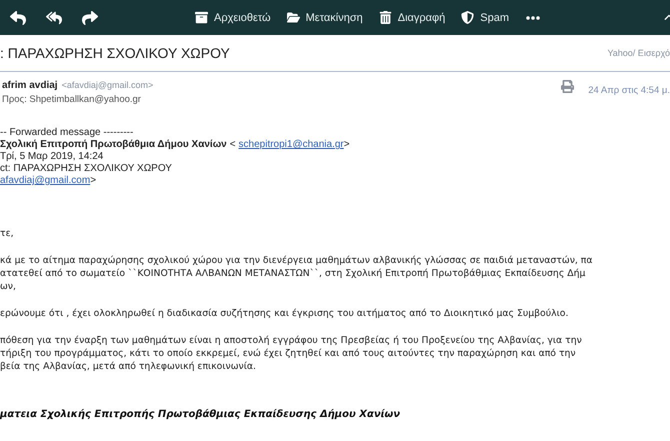 The height and width of the screenshot is (441, 670). What do you see at coordinates (291, 145) in the screenshot?
I see `email-link: schepitropi1@chania.gr` at bounding box center [291, 145].